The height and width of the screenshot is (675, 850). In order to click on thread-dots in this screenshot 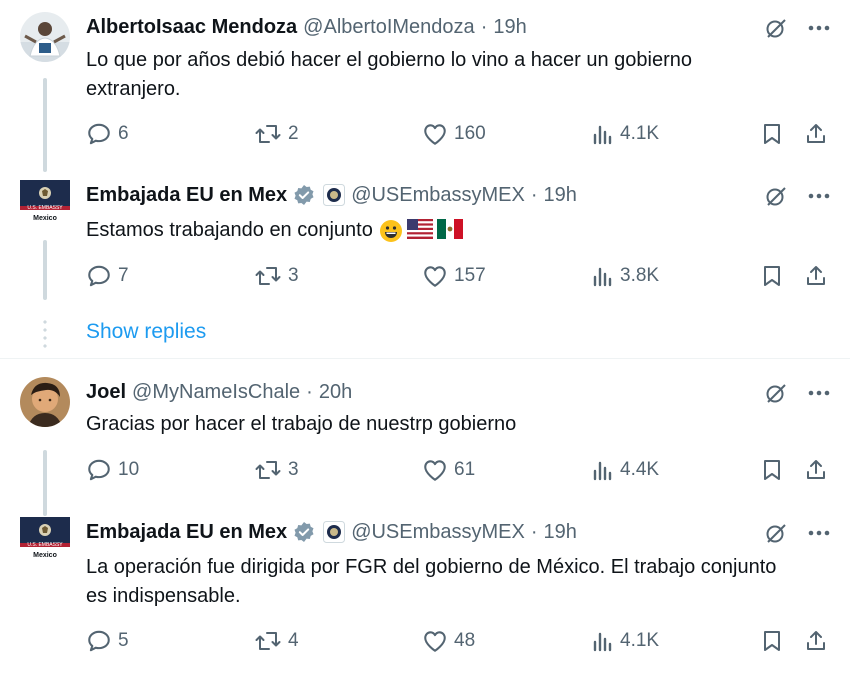, I will do `click(45, 334)`.